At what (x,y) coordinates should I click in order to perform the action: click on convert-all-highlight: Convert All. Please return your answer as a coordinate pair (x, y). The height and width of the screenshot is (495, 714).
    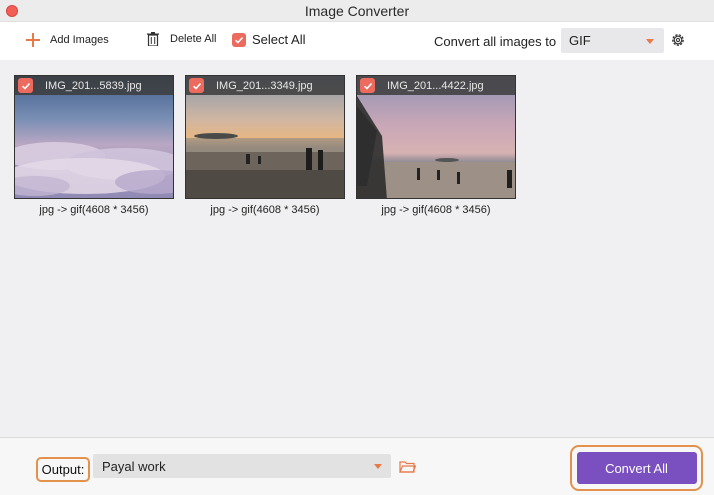
    Looking at the image, I should click on (636, 468).